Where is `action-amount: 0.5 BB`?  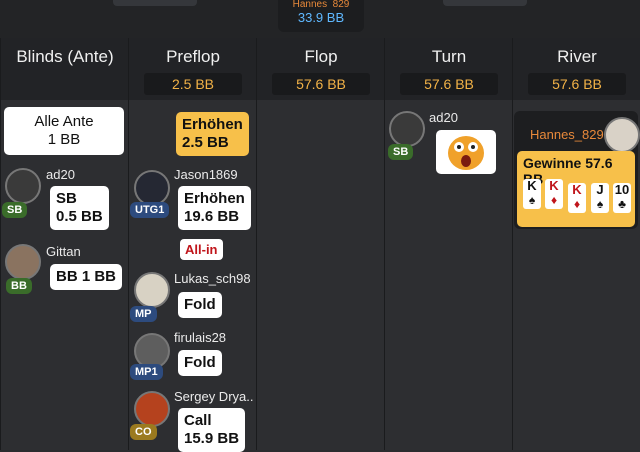 action-amount: 0.5 BB is located at coordinates (79, 216).